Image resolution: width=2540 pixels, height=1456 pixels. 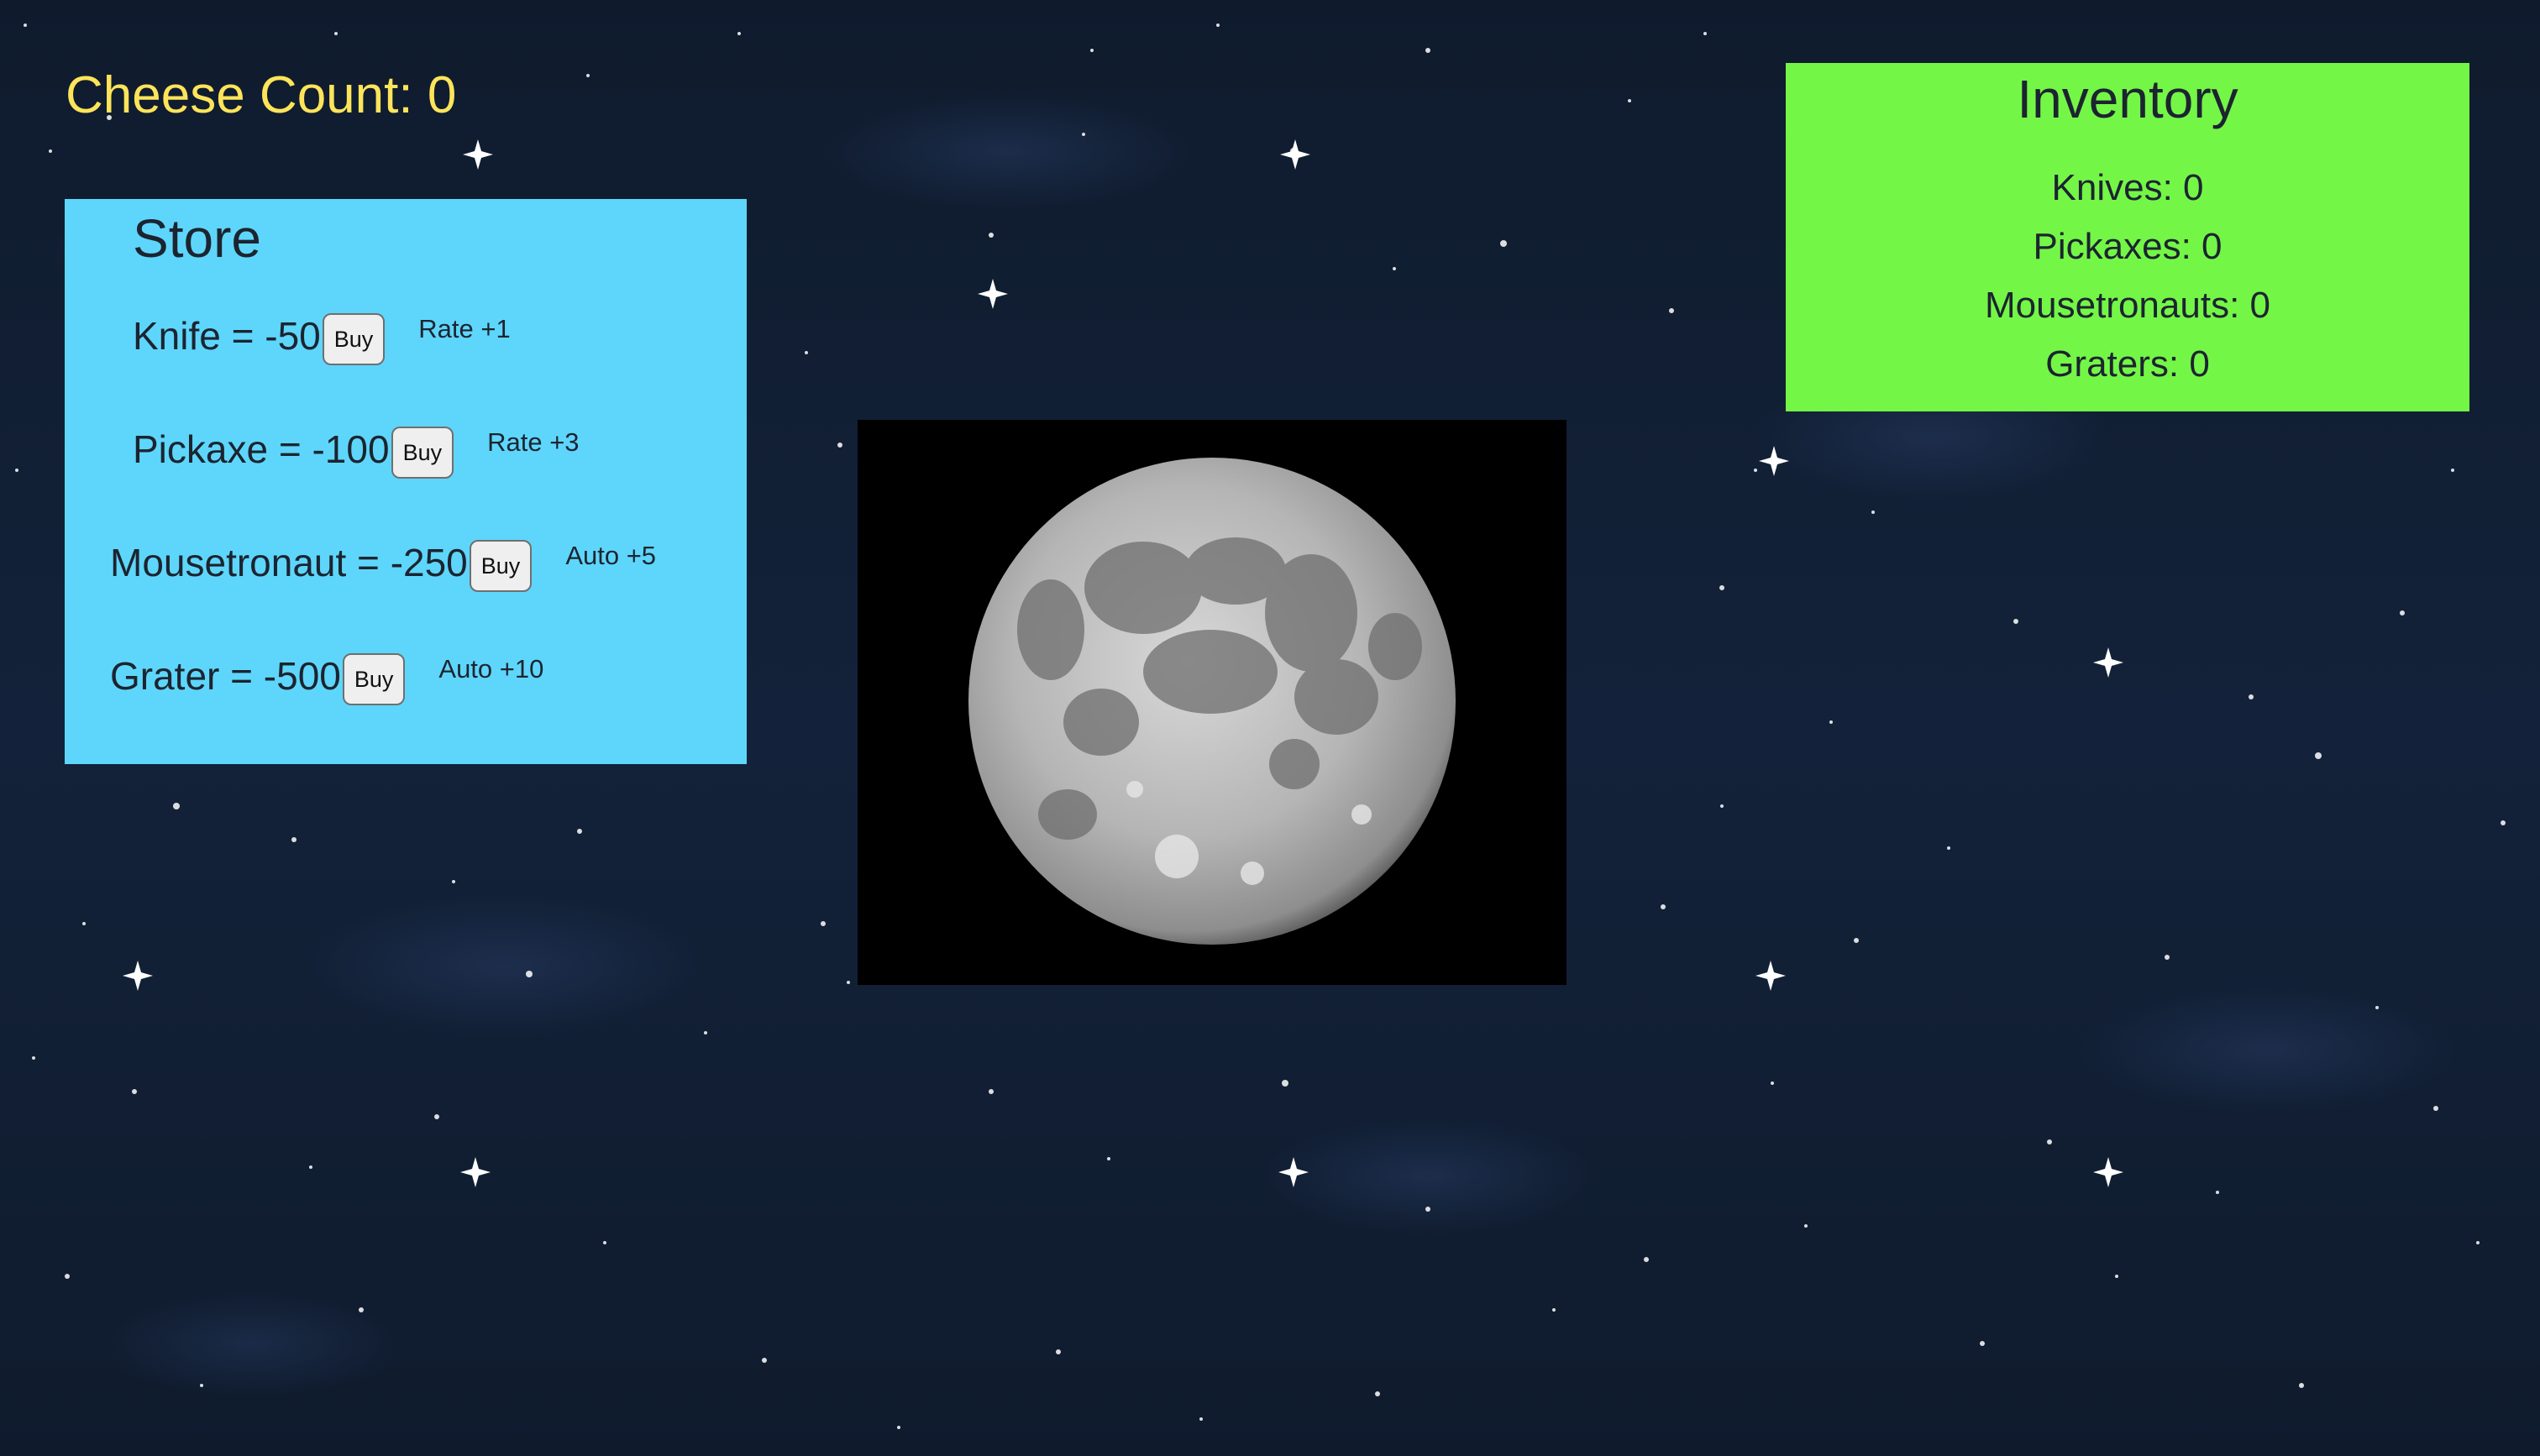 What do you see at coordinates (491, 668) in the screenshot?
I see `store-item-effect: Auto +10` at bounding box center [491, 668].